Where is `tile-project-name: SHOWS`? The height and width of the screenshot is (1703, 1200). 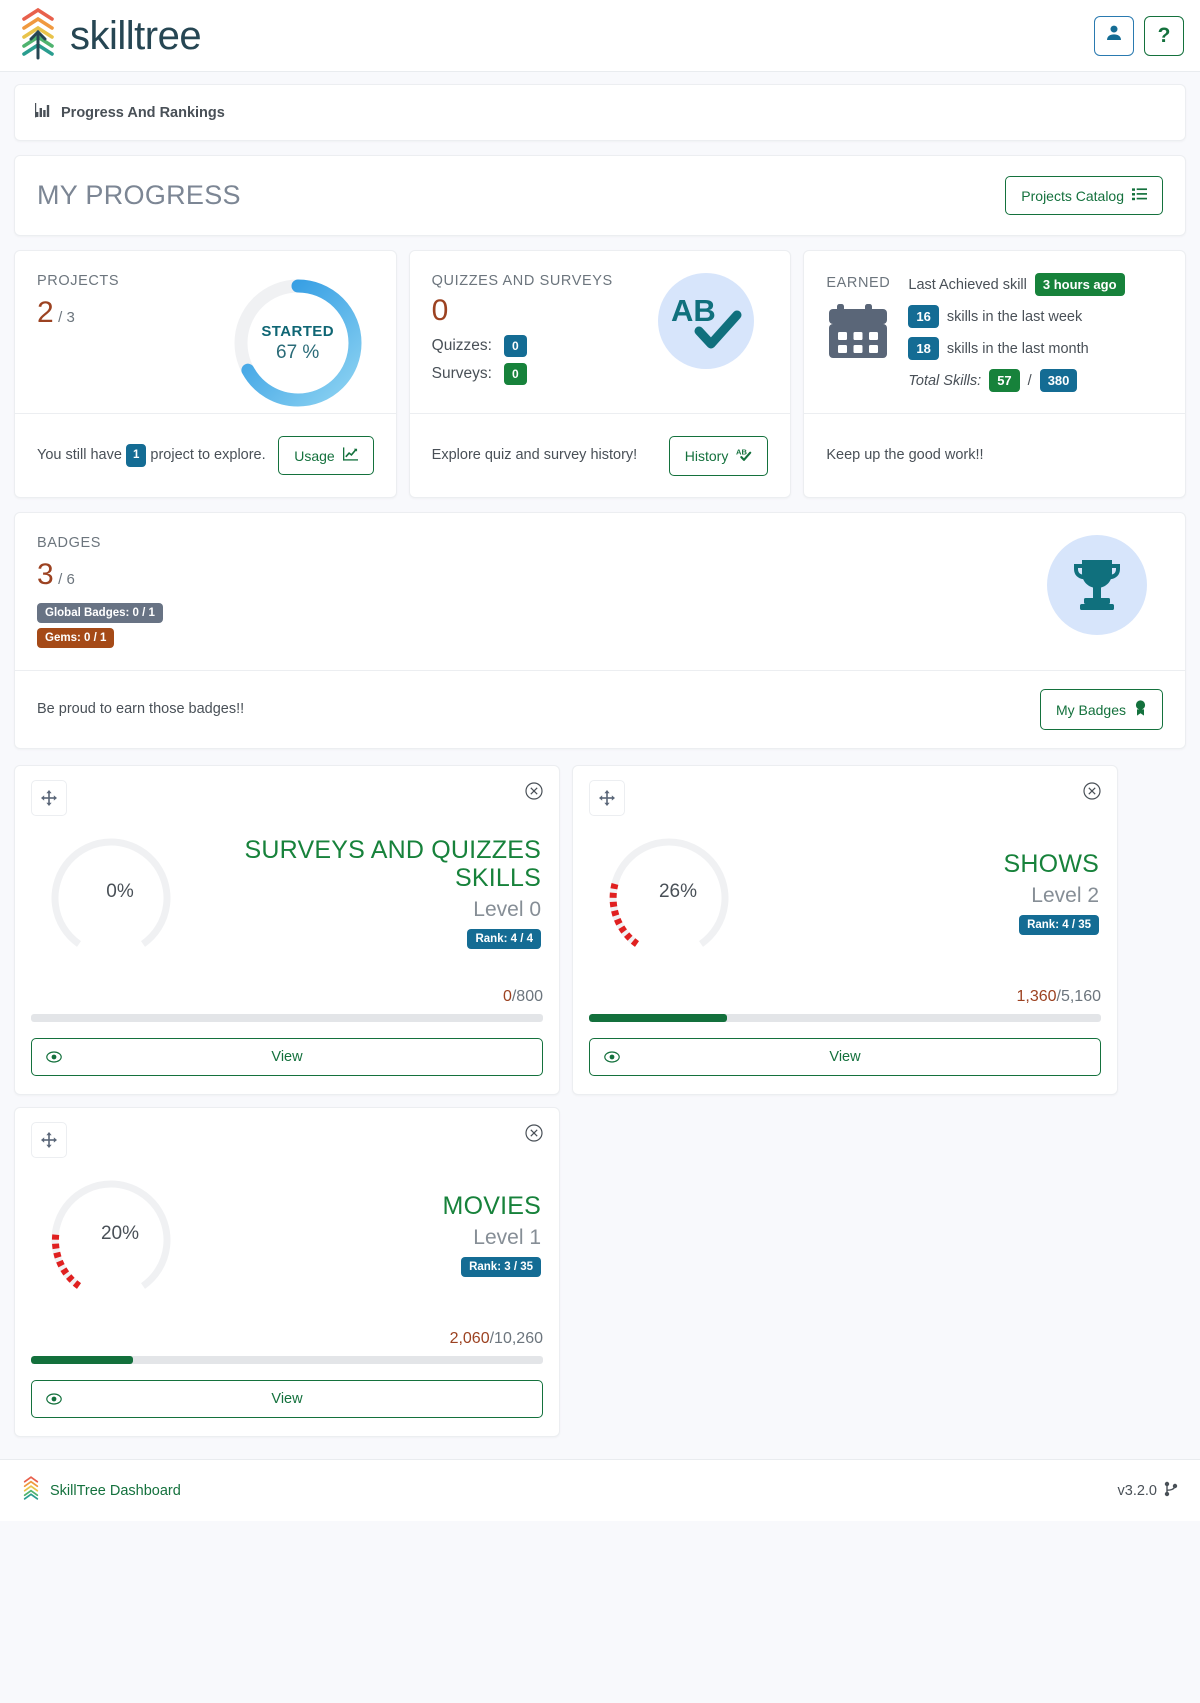
tile-project-name: SHOWS is located at coordinates (1051, 863).